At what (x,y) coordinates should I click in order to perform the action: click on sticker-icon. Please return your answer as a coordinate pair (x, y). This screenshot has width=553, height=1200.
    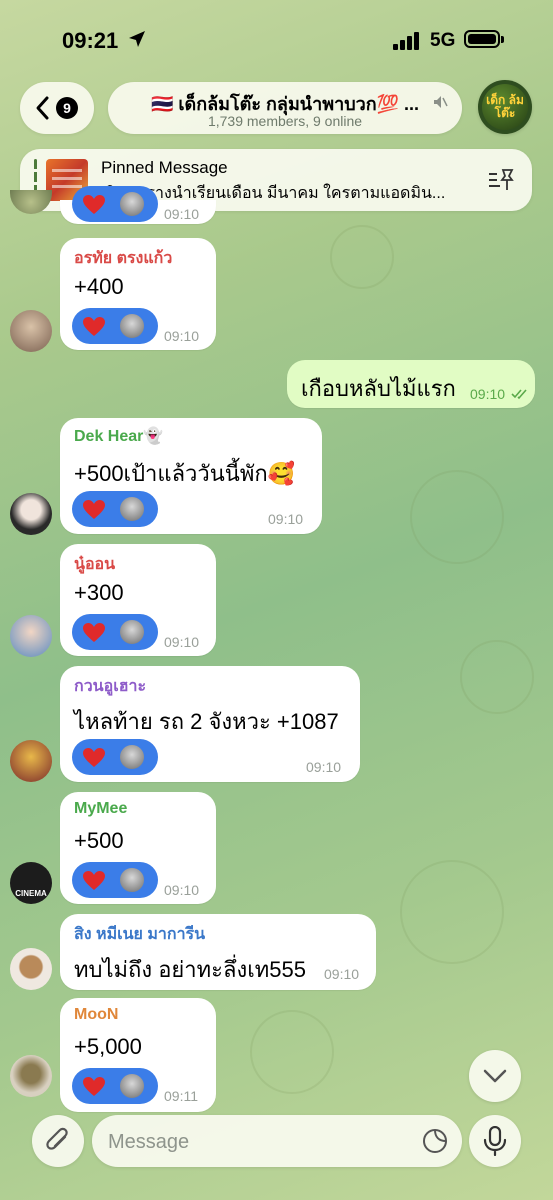
    Looking at the image, I should click on (435, 1141).